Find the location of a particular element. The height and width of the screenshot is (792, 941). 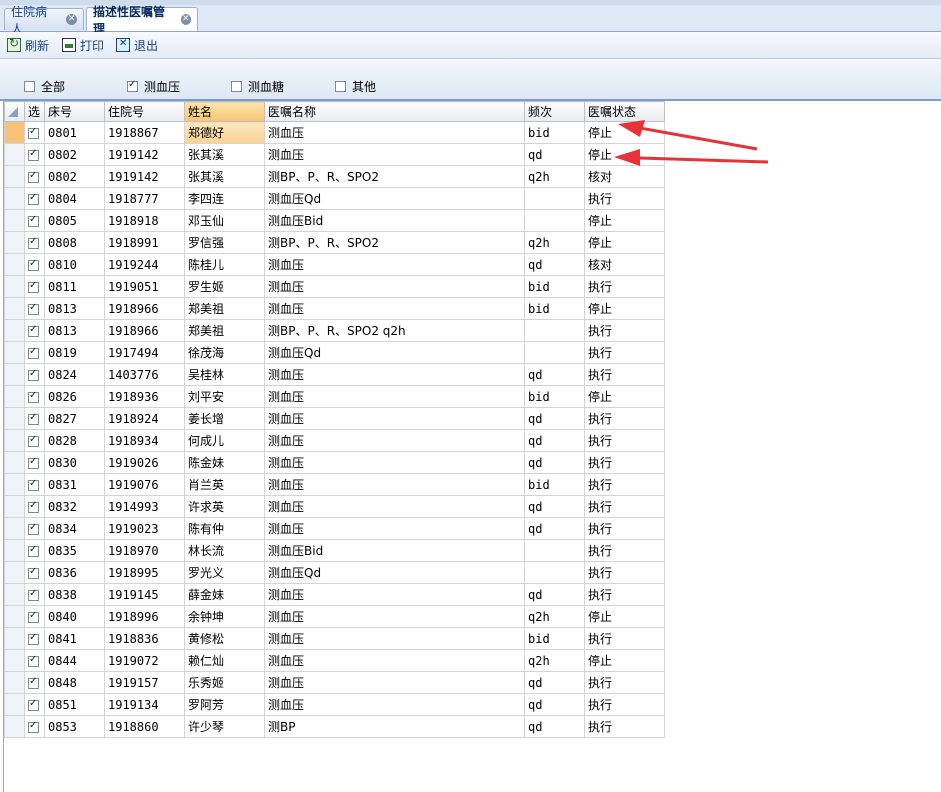

cell-admission-no: 1918867 is located at coordinates (144, 132).